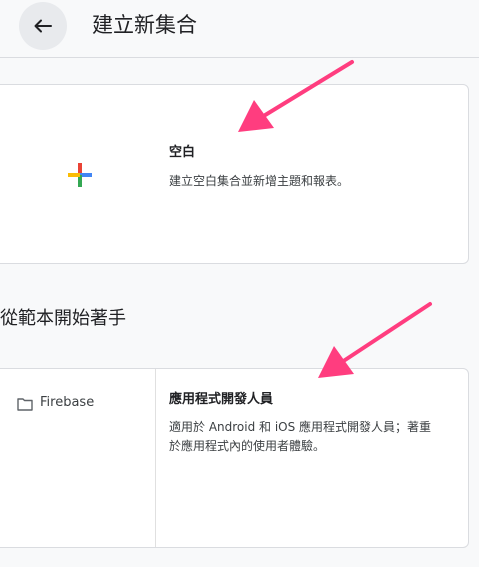 This screenshot has width=479, height=567. What do you see at coordinates (25, 403) in the screenshot?
I see `folder-icon` at bounding box center [25, 403].